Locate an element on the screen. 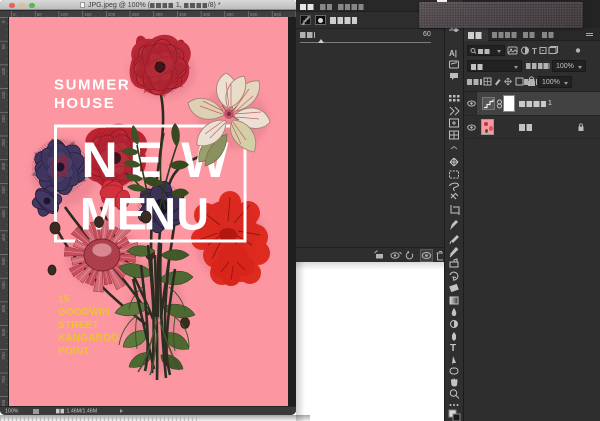 The image size is (600, 421). svg-text: 450 is located at coordinates (3, 237).